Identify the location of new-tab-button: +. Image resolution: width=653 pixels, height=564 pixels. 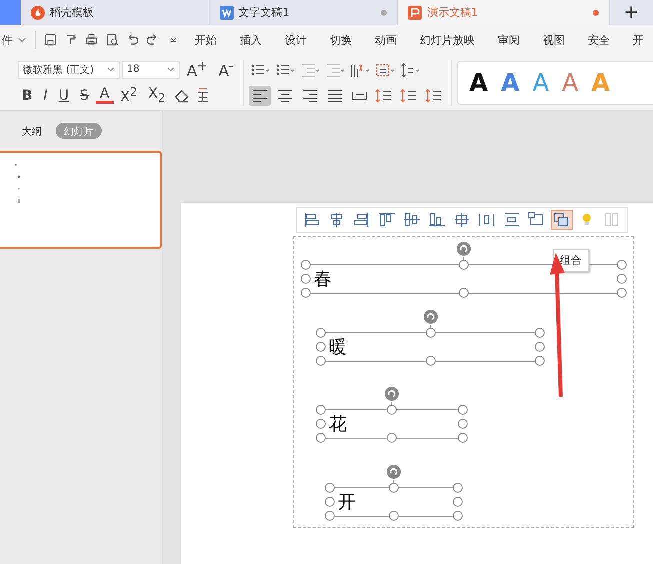
(631, 12).